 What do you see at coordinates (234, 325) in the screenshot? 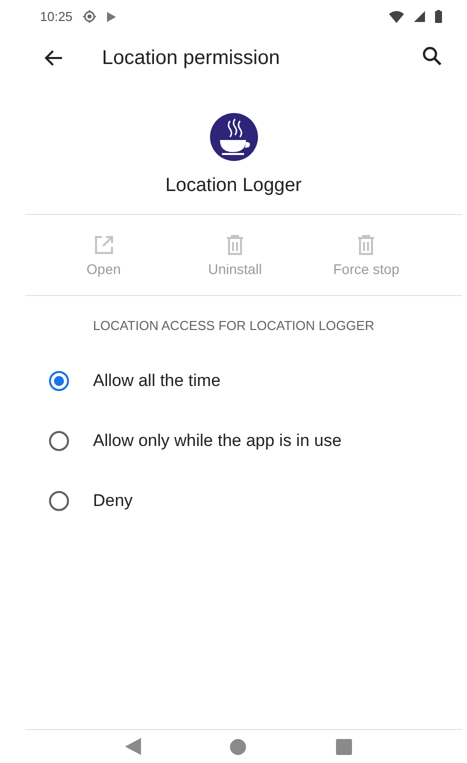
I see `section-header: LOCATION ACCESS FOR LOCATION LOGGER` at bounding box center [234, 325].